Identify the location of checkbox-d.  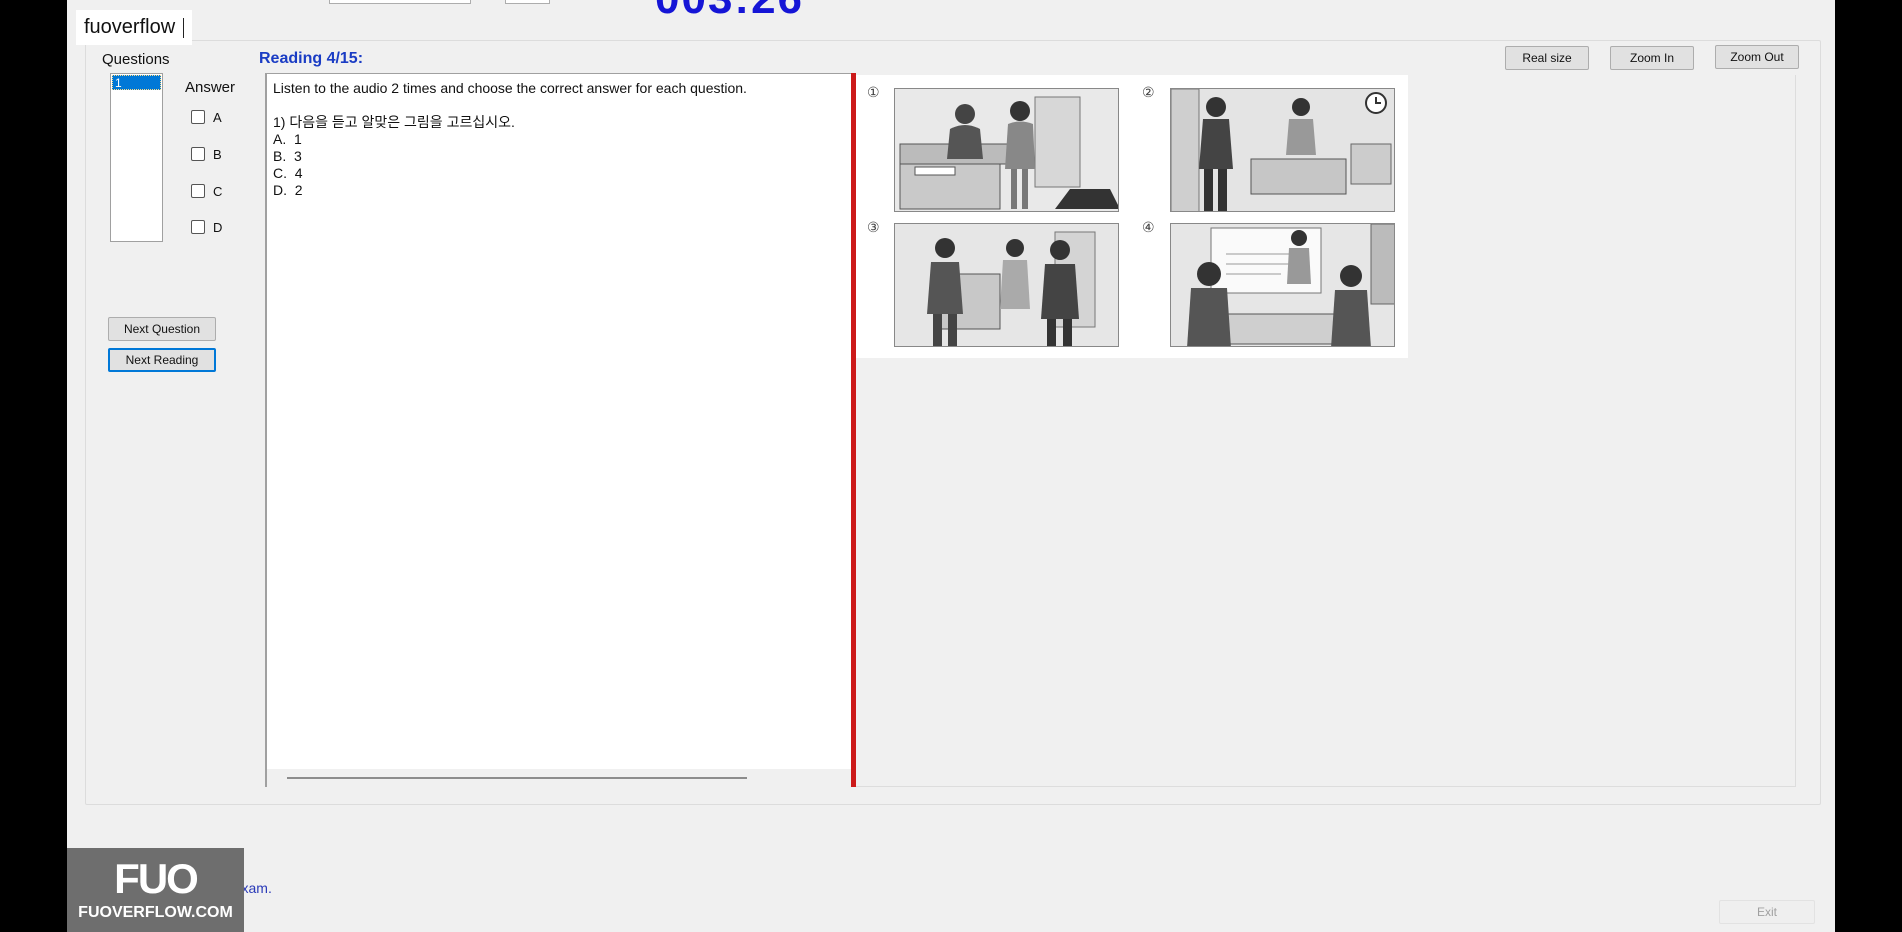
(198, 227).